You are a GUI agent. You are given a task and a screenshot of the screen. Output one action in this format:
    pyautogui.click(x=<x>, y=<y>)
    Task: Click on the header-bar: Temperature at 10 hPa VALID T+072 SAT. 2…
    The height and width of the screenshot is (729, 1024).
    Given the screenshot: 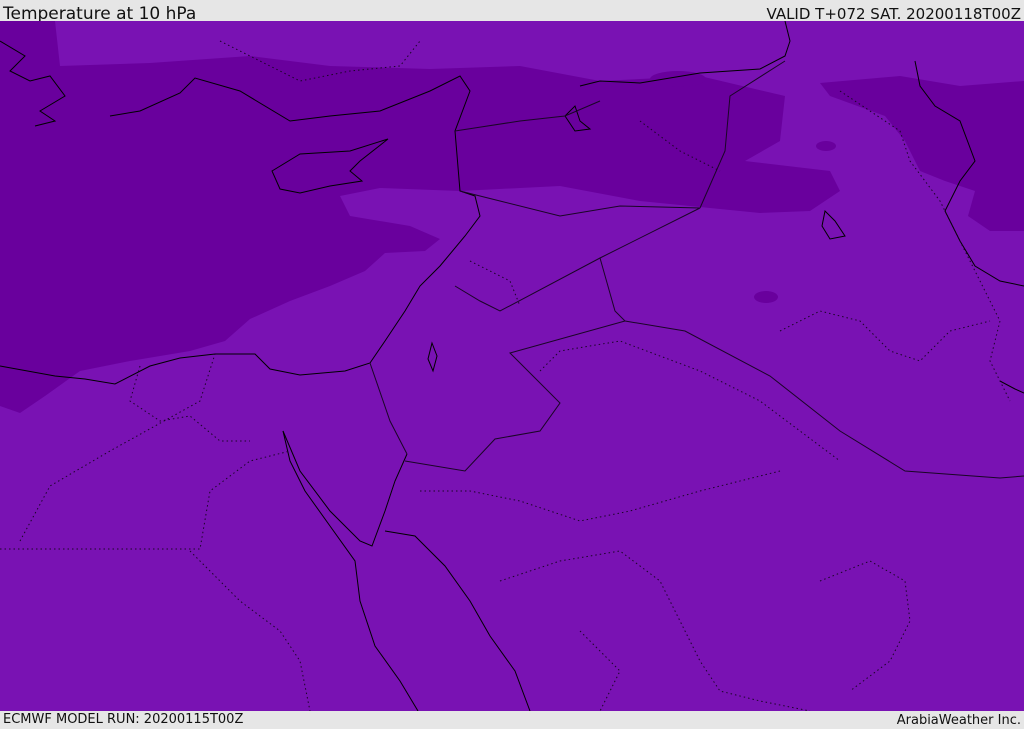 What is the action you would take?
    pyautogui.click(x=512, y=12)
    